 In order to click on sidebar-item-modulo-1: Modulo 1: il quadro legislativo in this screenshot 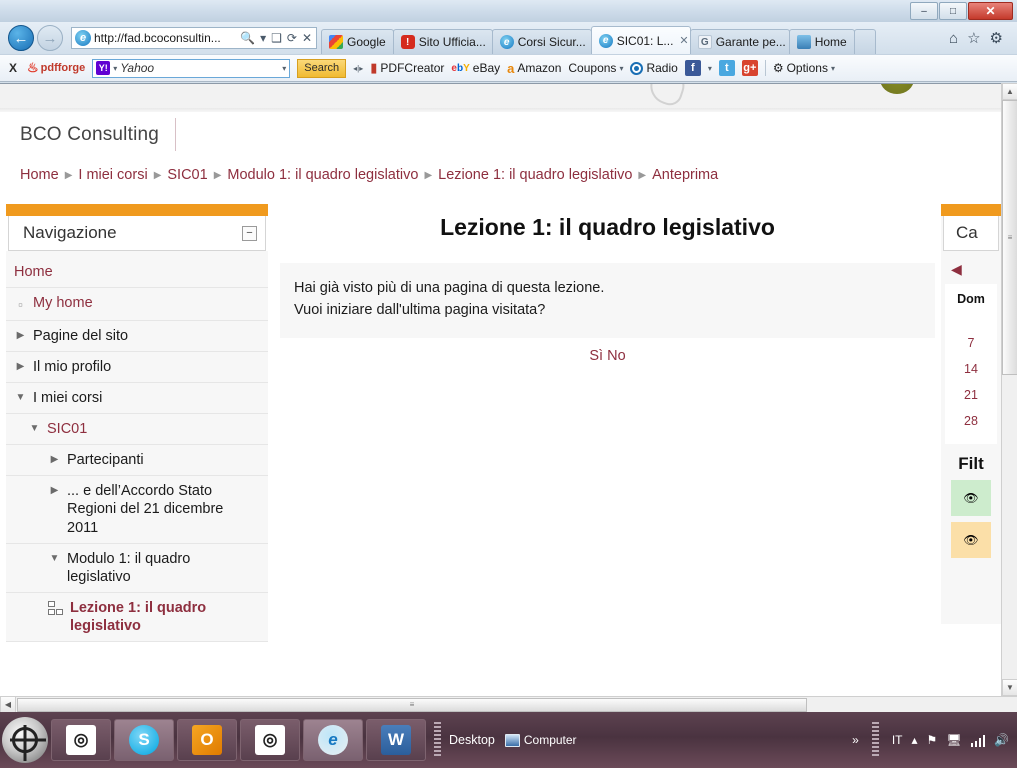, I will do `click(137, 568)`.